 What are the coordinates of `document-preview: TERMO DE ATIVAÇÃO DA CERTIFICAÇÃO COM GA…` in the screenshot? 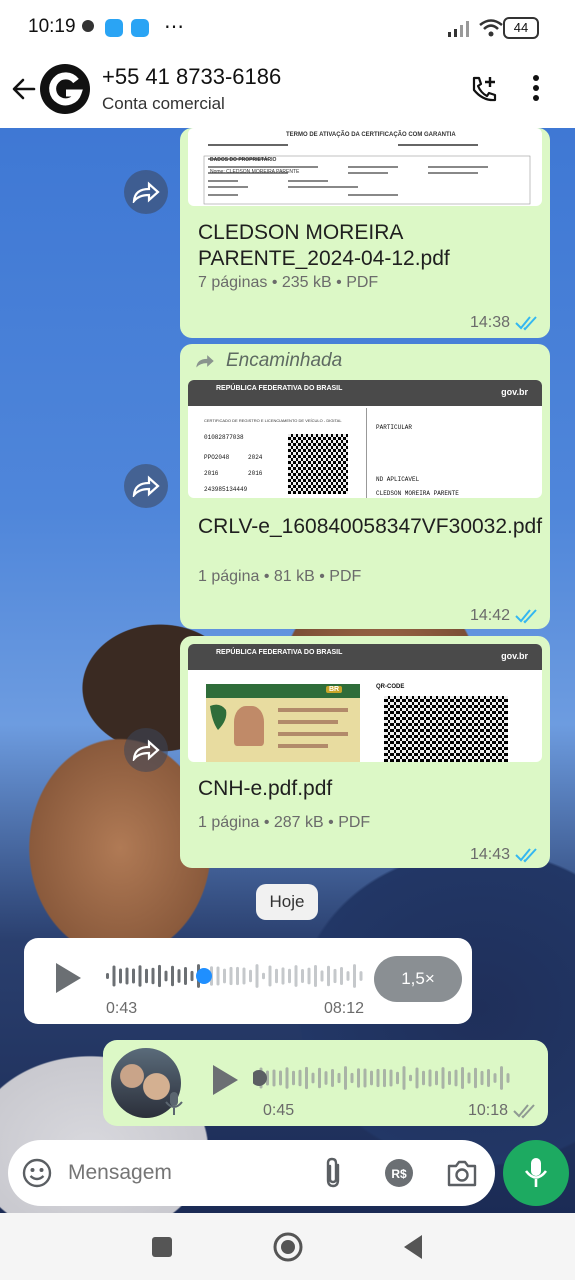 It's located at (365, 167).